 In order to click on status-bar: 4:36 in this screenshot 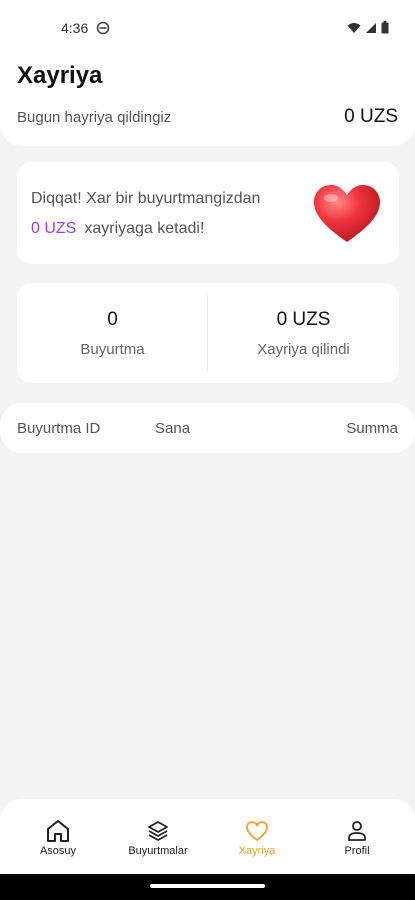, I will do `click(207, 26)`.